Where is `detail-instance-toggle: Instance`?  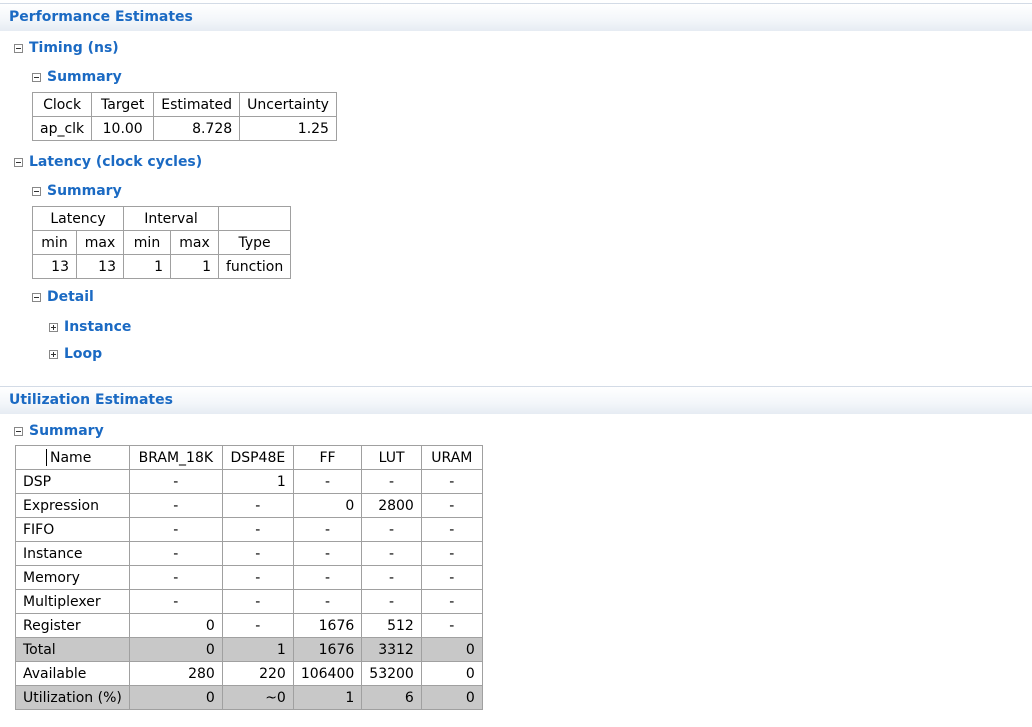 detail-instance-toggle: Instance is located at coordinates (90, 327).